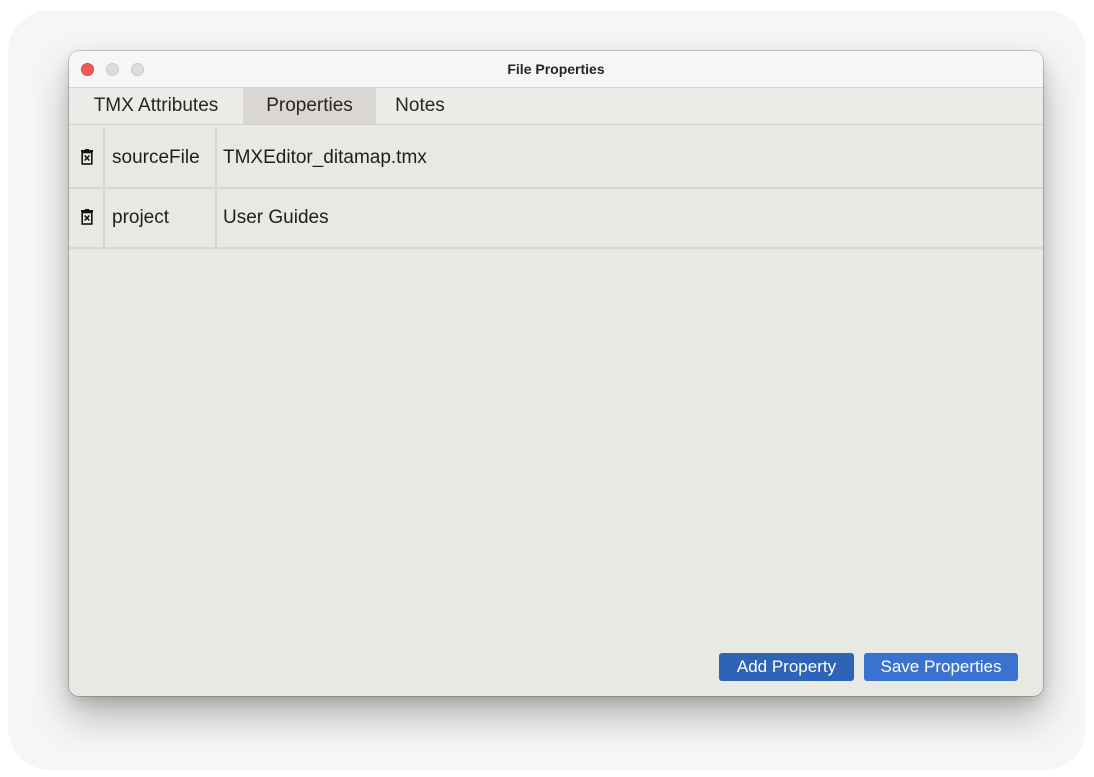 The image size is (1094, 777). What do you see at coordinates (161, 158) in the screenshot?
I see `property-key: sourceFile` at bounding box center [161, 158].